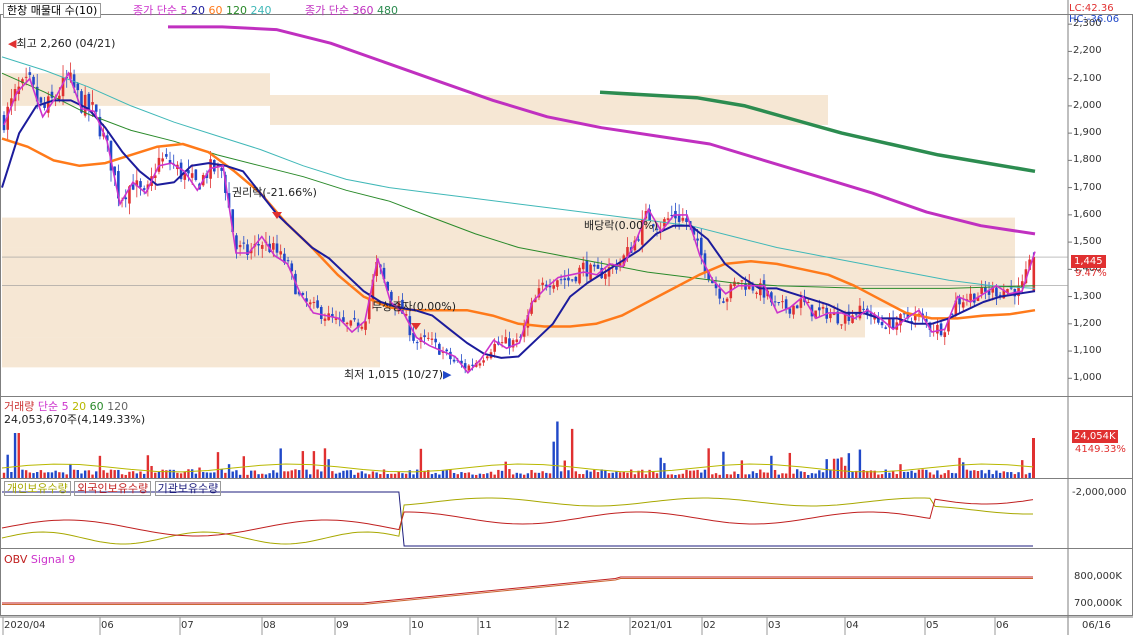  Describe the element at coordinates (1096, 625) in the screenshot. I see `x-axis-right-label: 06/16` at that location.